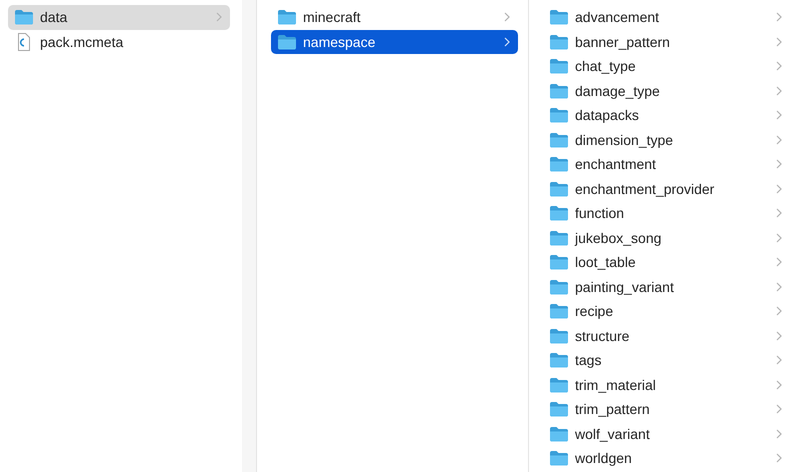  What do you see at coordinates (666, 42) in the screenshot?
I see `folder-item: banner_pattern` at bounding box center [666, 42].